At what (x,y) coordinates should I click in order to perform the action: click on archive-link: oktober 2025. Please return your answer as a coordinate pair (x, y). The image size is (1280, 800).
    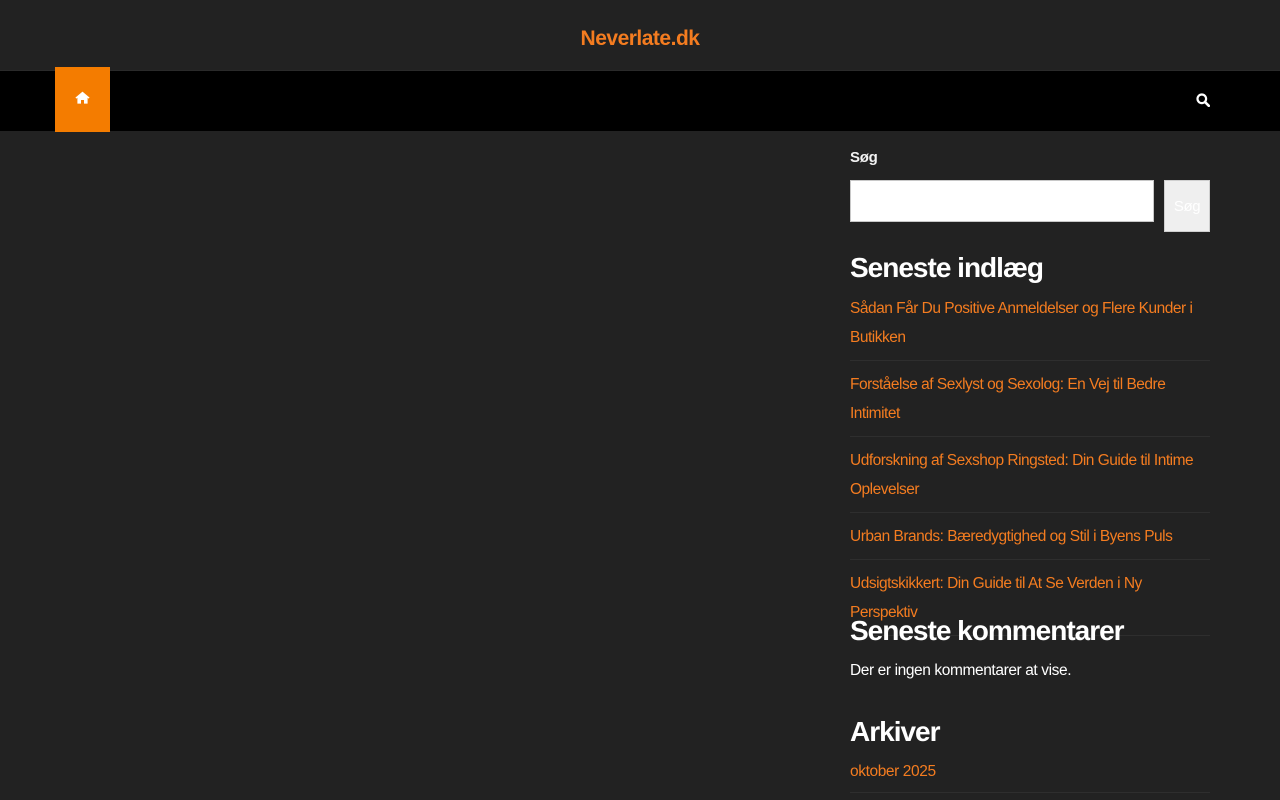
    Looking at the image, I should click on (893, 771).